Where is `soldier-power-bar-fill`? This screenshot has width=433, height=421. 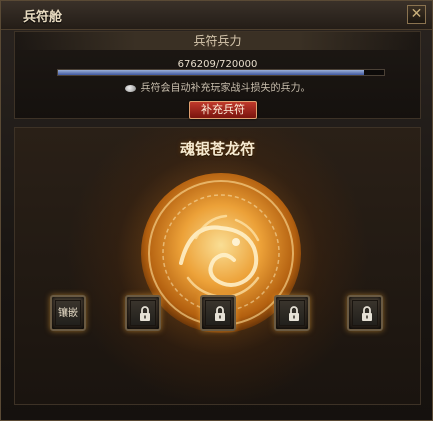 soldier-power-bar-fill is located at coordinates (211, 72).